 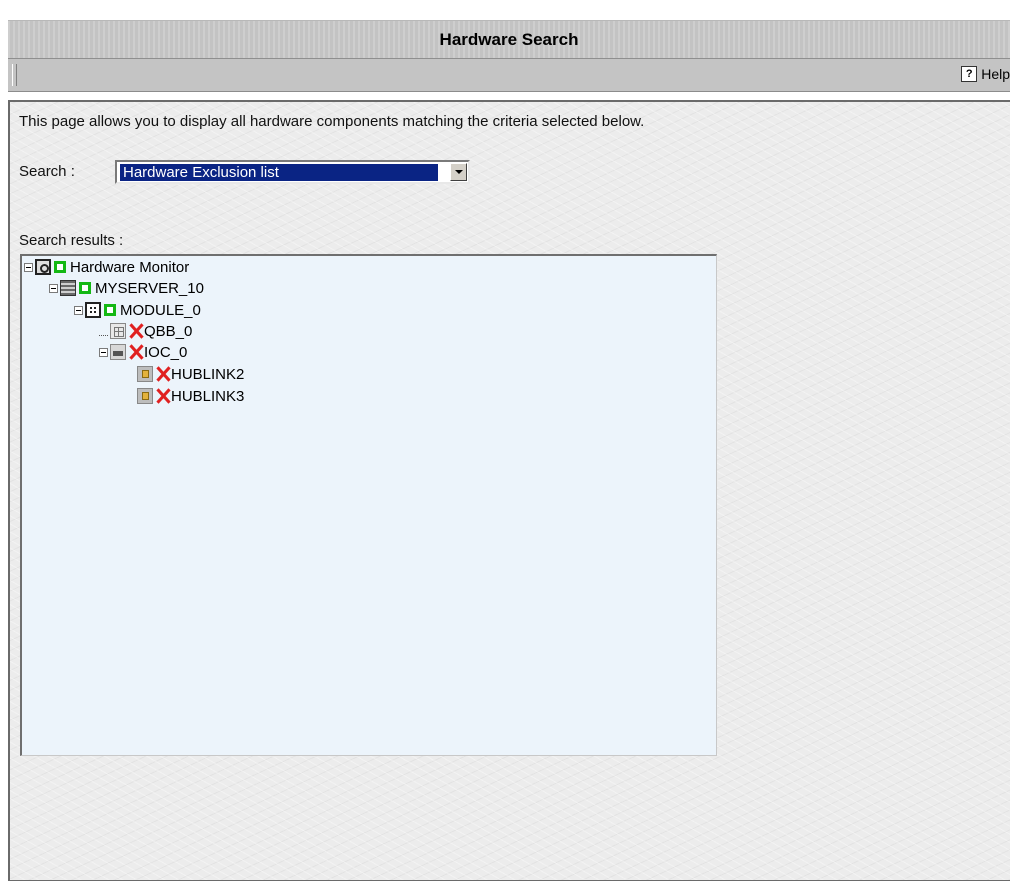 I want to click on page-title: Hardware Search, so click(x=509, y=39).